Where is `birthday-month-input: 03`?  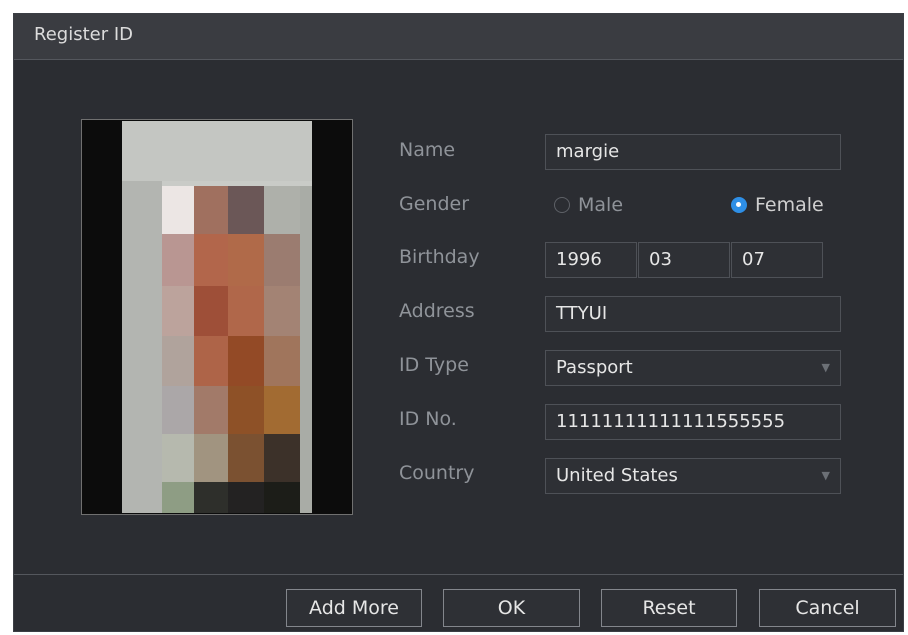 birthday-month-input: 03 is located at coordinates (684, 260).